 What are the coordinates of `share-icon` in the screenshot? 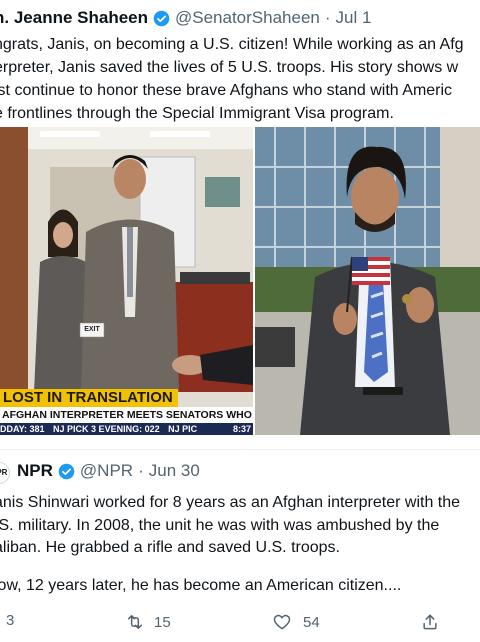 It's located at (430, 622).